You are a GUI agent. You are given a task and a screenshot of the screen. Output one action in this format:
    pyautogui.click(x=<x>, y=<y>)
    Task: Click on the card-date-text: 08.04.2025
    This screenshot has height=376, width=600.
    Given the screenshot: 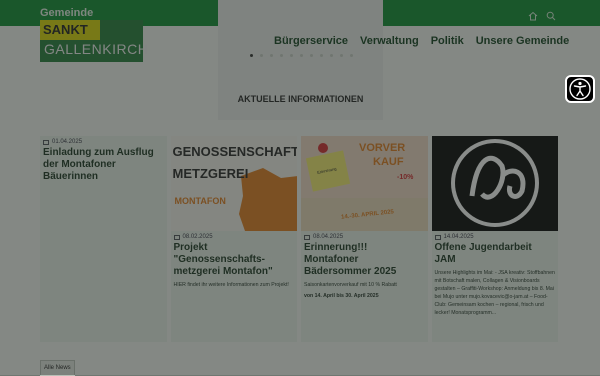 What is the action you would take?
    pyautogui.click(x=328, y=237)
    